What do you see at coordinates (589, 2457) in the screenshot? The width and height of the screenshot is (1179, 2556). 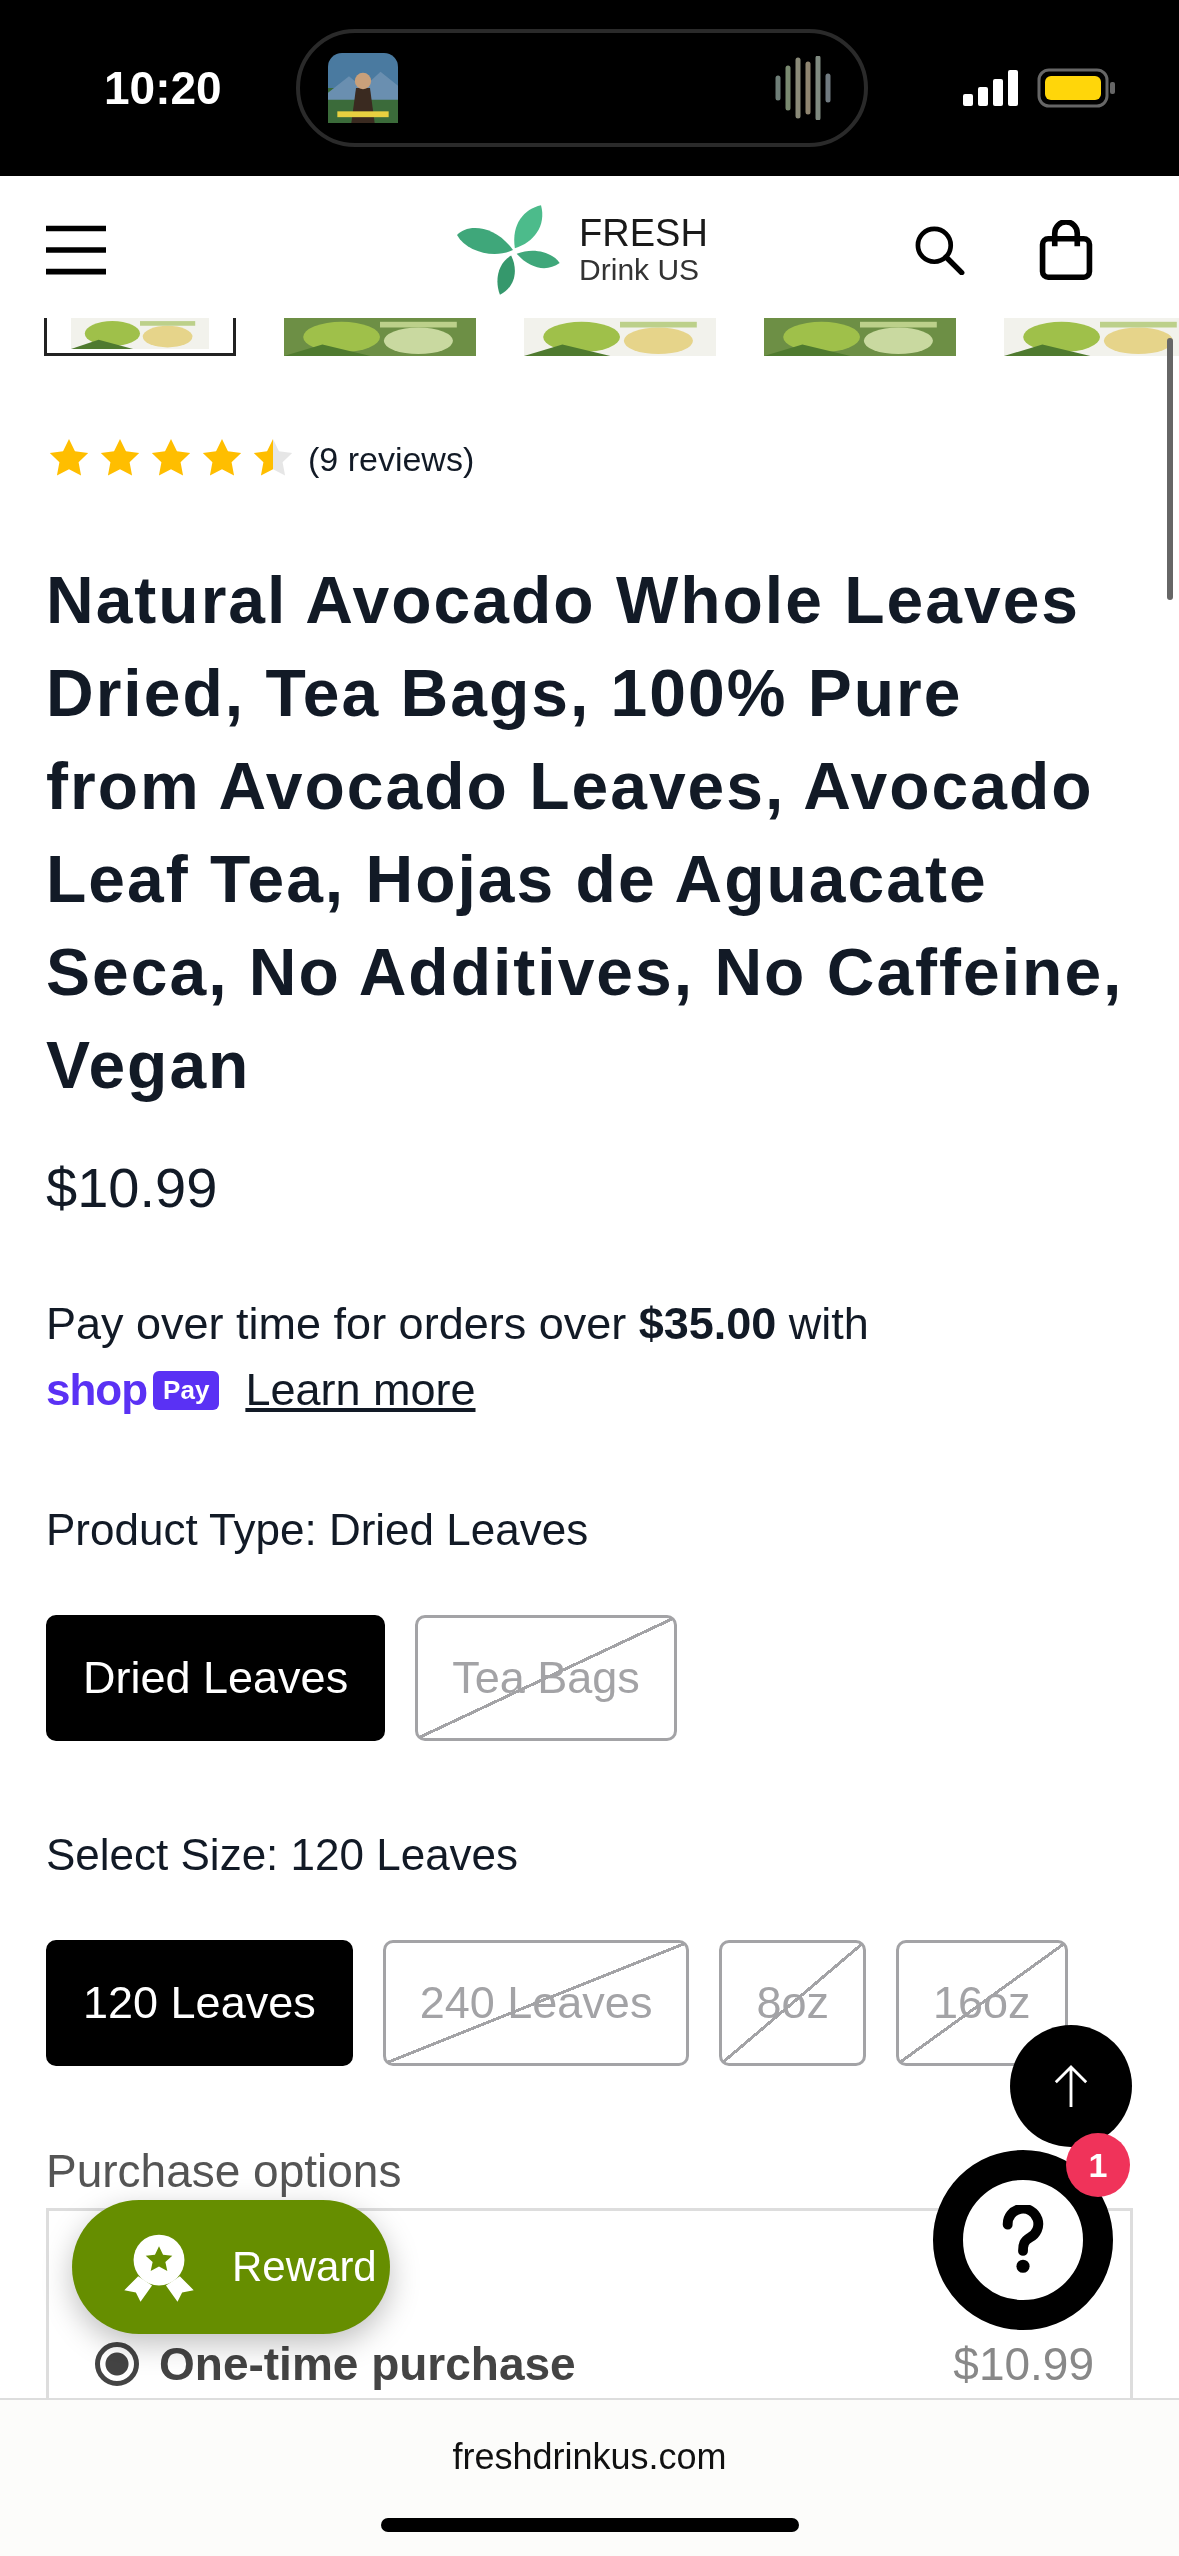 I see `url-text: freshdrinkus.com` at bounding box center [589, 2457].